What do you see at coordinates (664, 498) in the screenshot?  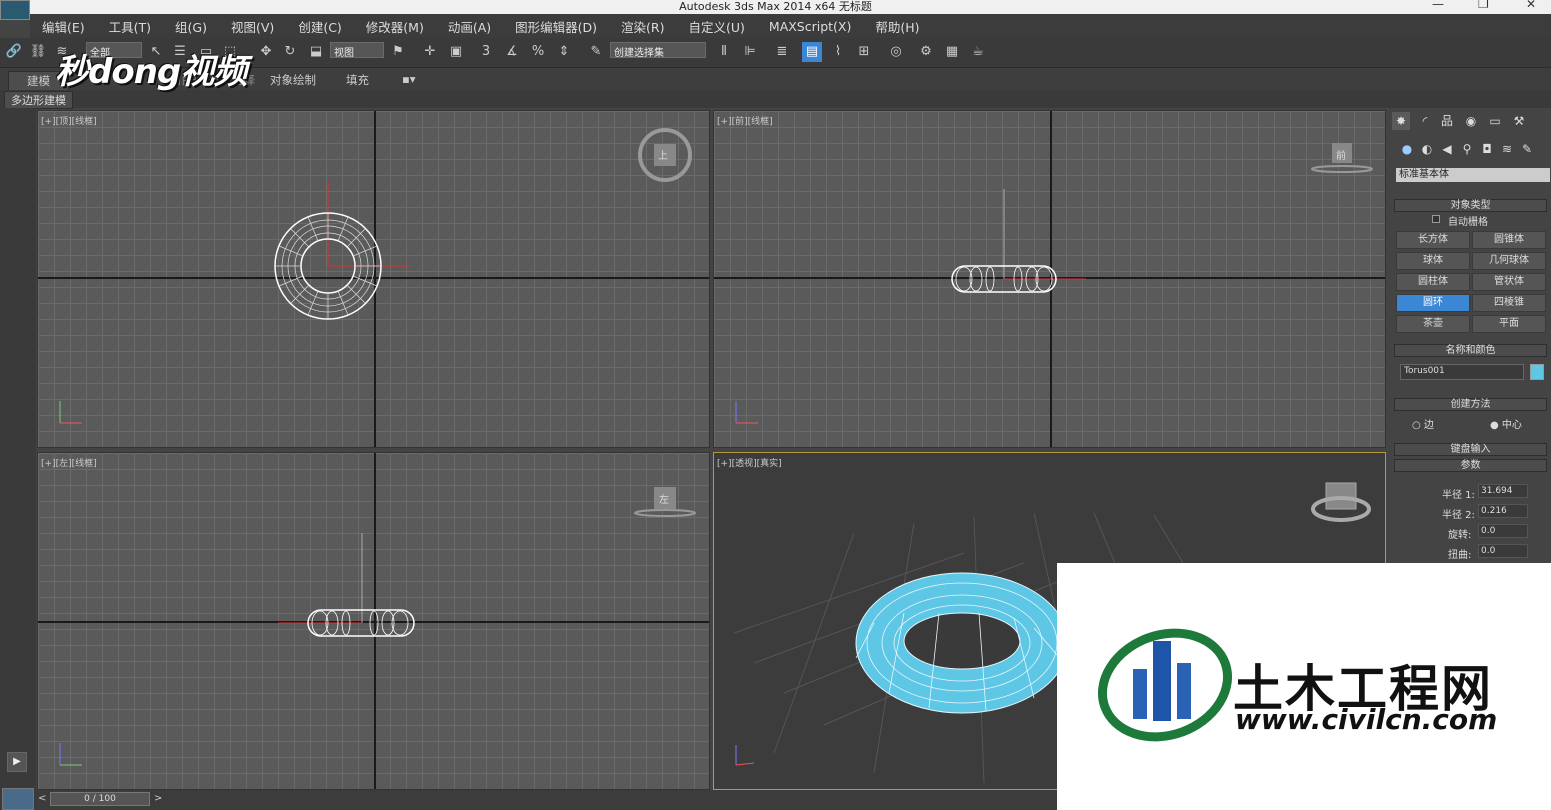 I see `viewcube-left: 左` at bounding box center [664, 498].